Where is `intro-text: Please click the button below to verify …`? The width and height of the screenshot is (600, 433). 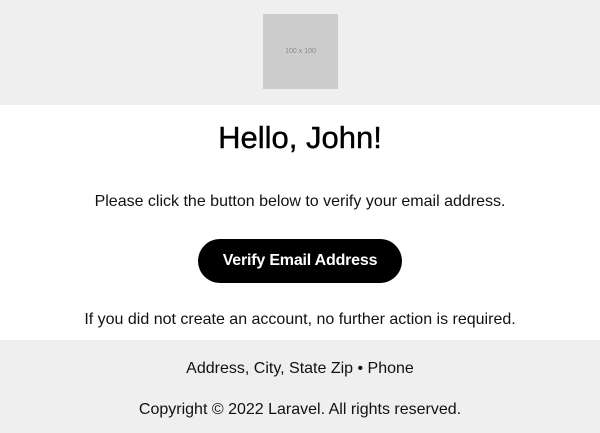 intro-text: Please click the button below to verify … is located at coordinates (300, 201).